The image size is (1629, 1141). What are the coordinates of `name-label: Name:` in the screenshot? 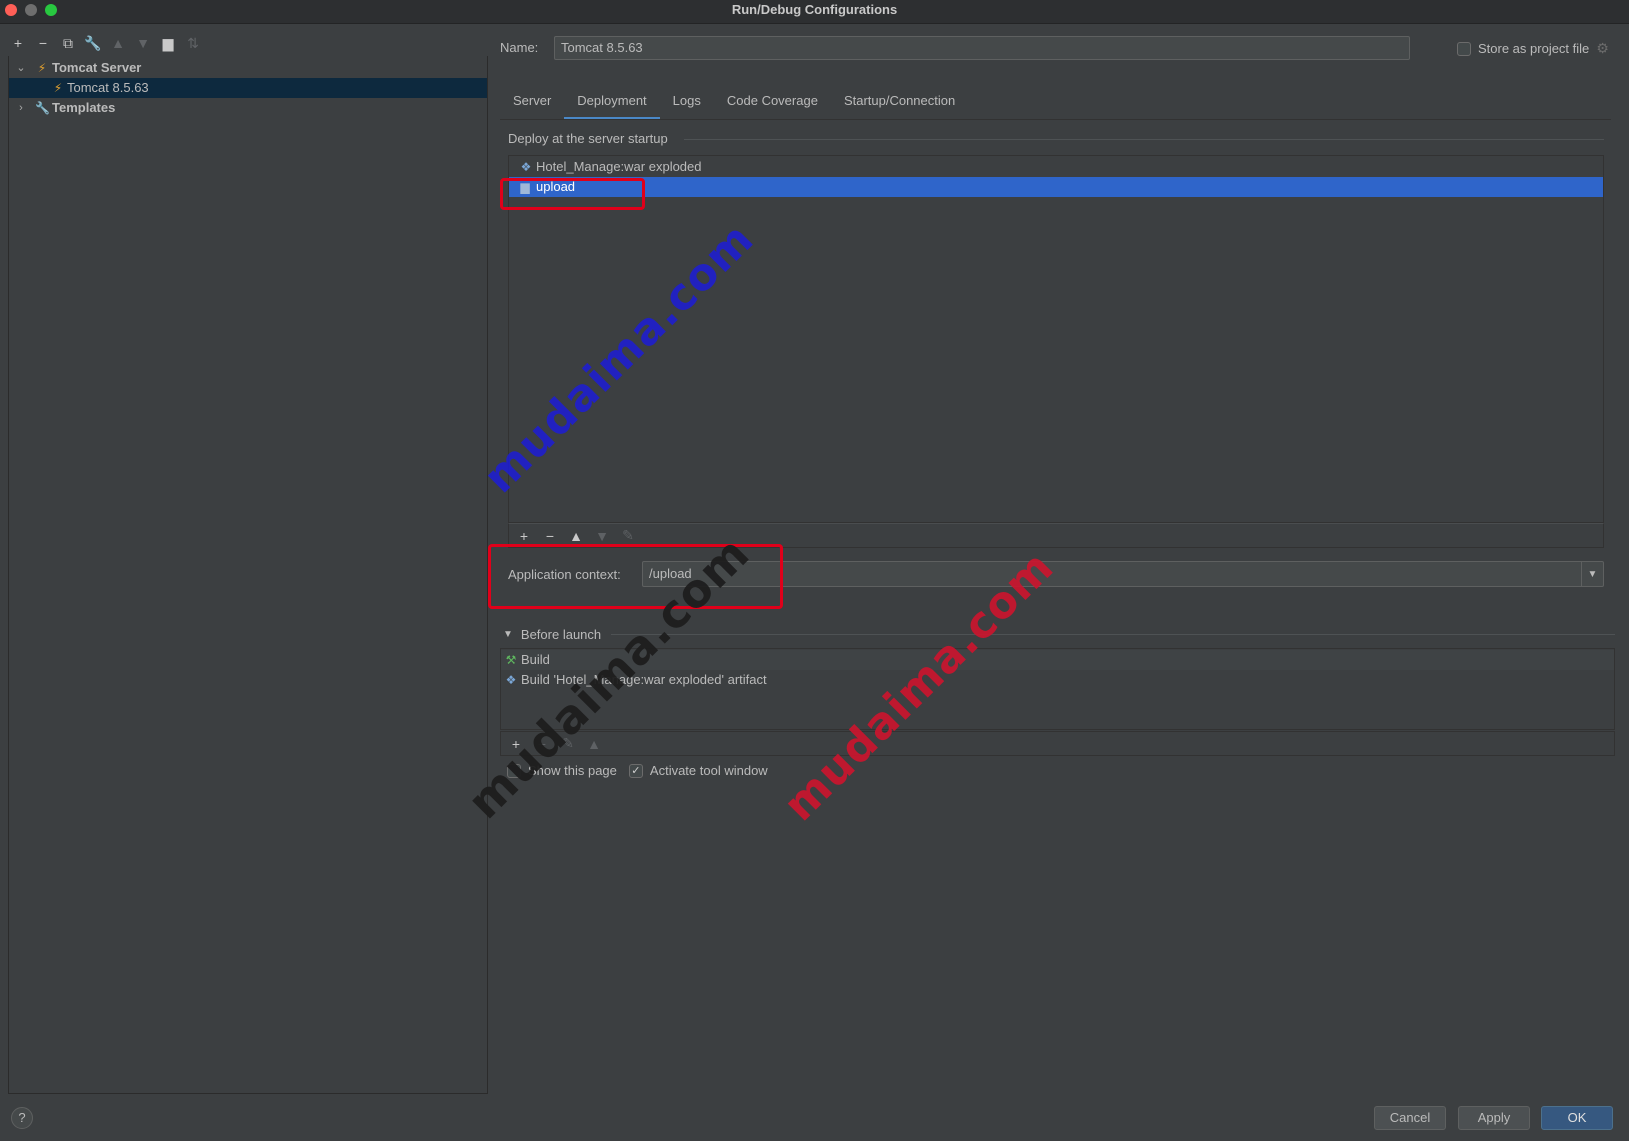 It's located at (519, 47).